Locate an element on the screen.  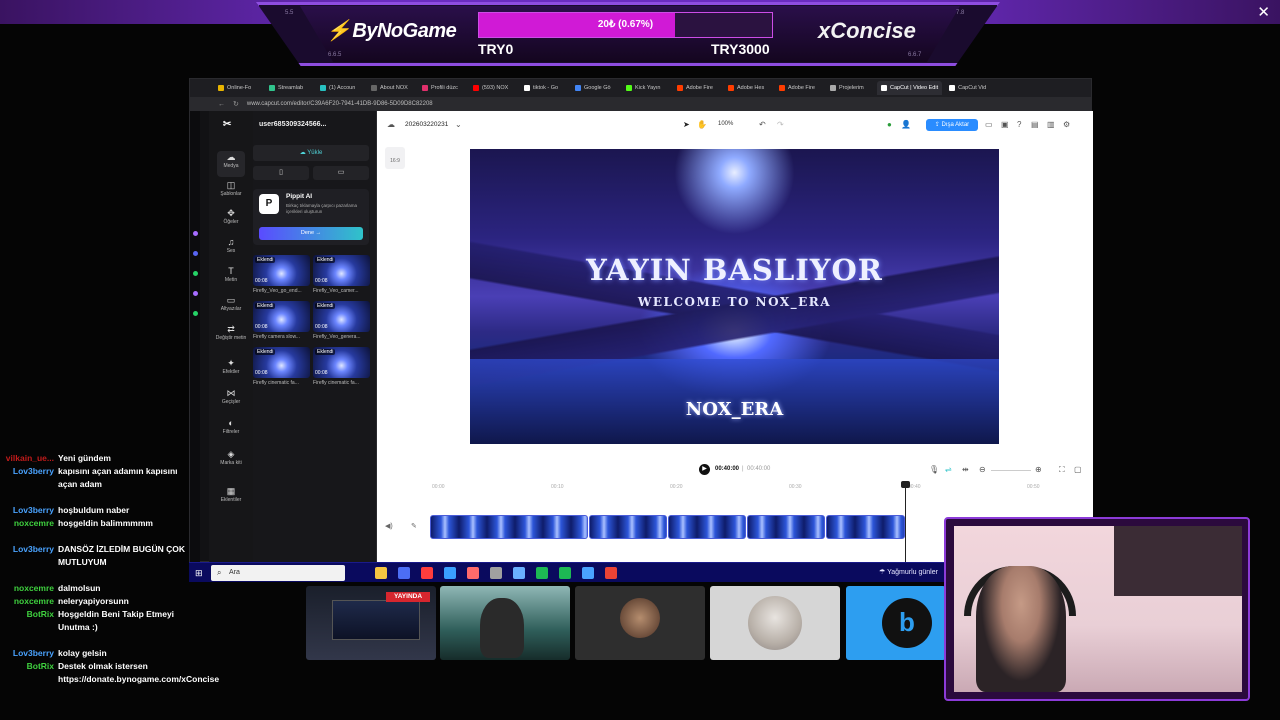
play-button: ▶ is located at coordinates (704, 469).